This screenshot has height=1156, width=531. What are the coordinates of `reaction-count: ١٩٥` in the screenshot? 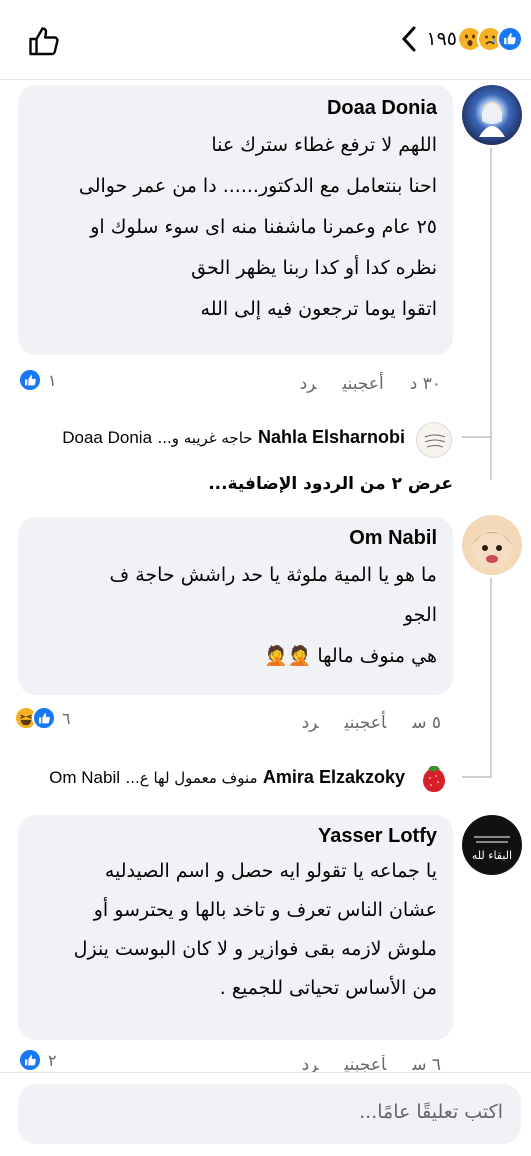 It's located at (441, 39).